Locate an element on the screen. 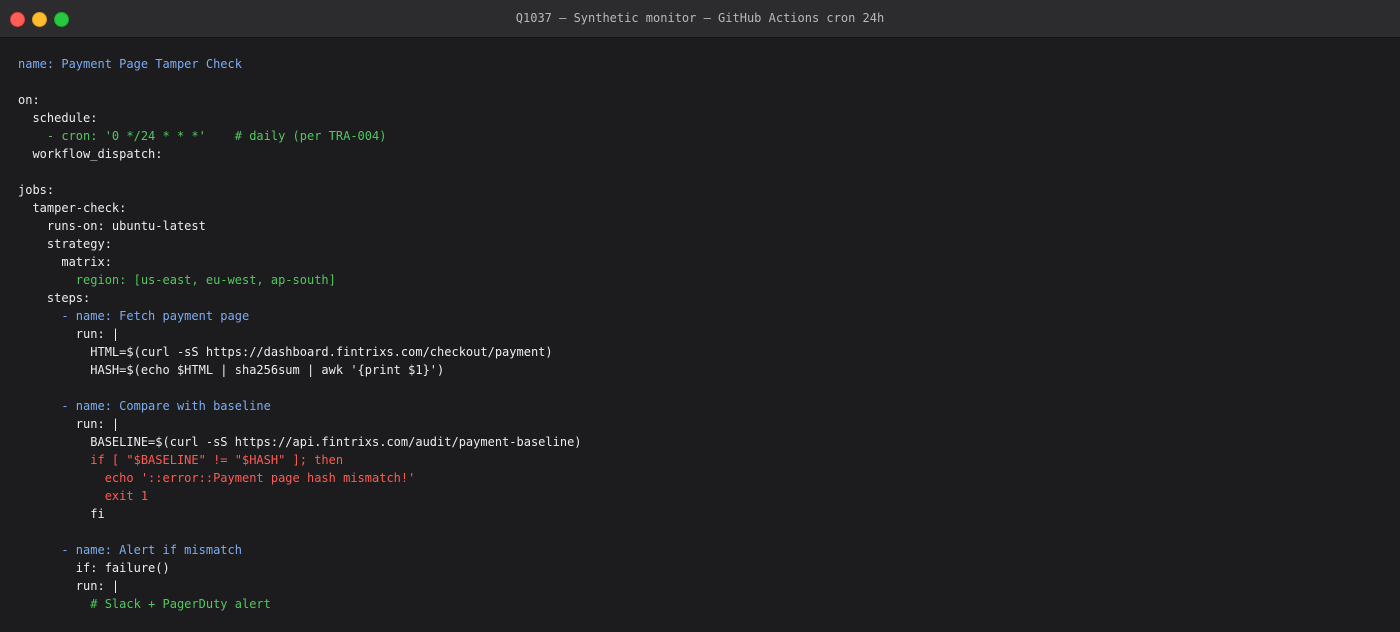 The width and height of the screenshot is (1400, 632). code-line: if: failure() is located at coordinates (94, 568).